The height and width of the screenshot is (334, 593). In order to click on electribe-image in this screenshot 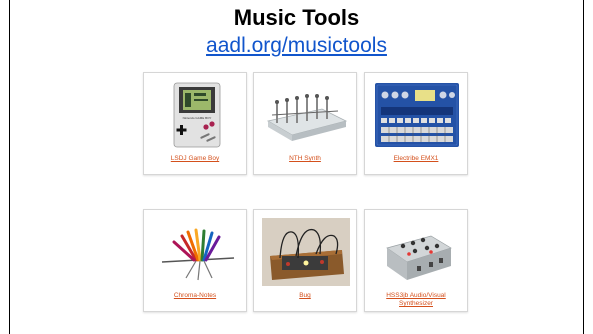, I will do `click(417, 115)`.